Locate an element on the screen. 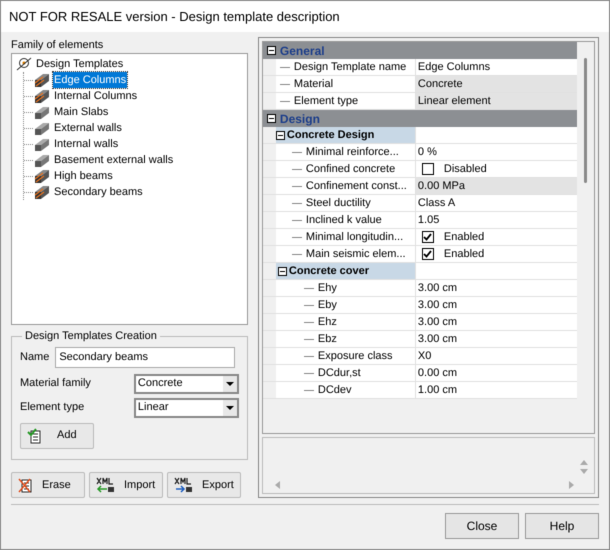 Image resolution: width=610 pixels, height=550 pixels. field-label: Name is located at coordinates (35, 357).